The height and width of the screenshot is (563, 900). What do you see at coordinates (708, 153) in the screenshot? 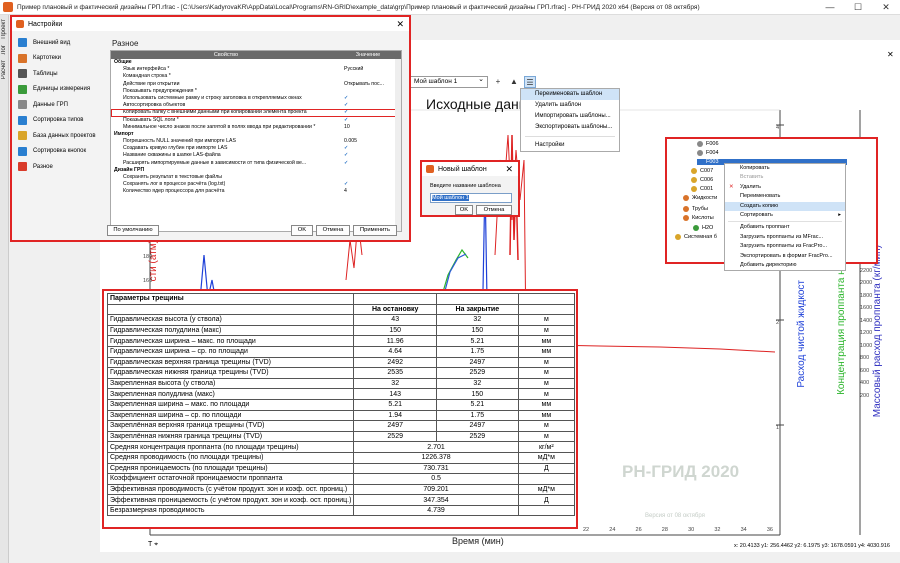
I see `tree-node: F004` at bounding box center [708, 153].